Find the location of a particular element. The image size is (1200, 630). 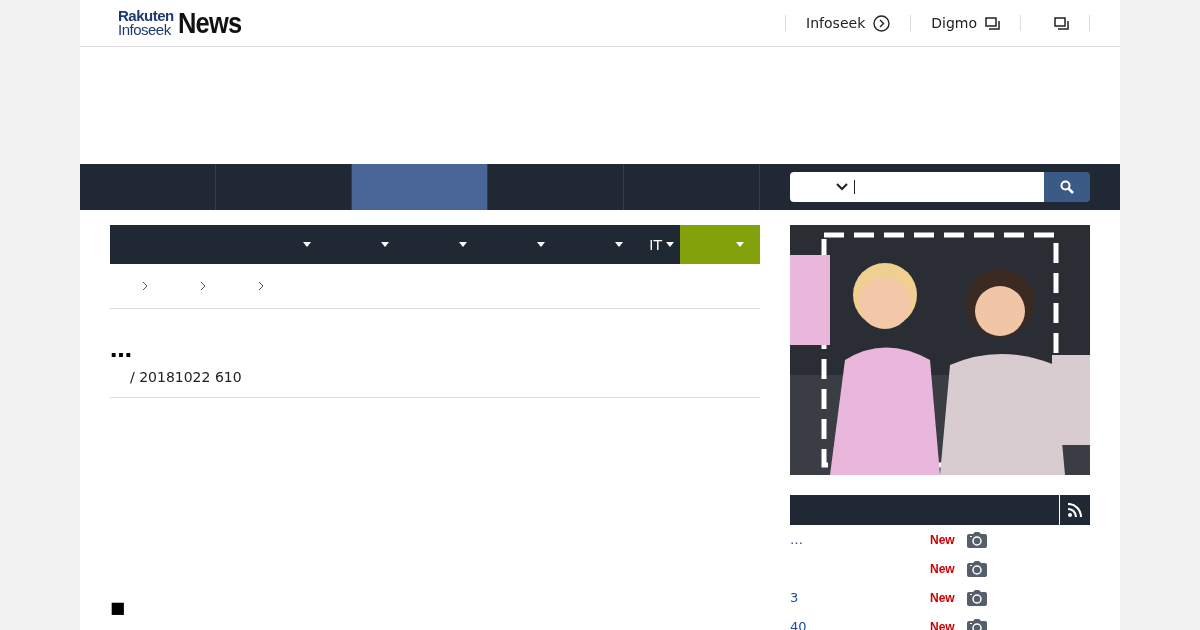

article-meta: / 20181022 610 is located at coordinates (186, 377).